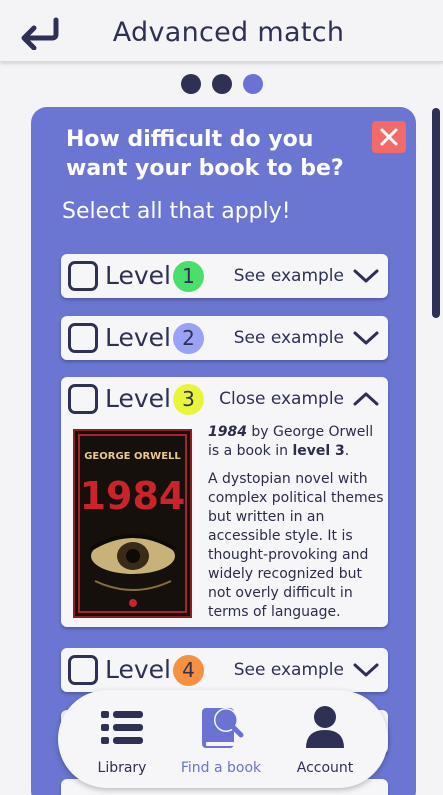 The image size is (443, 795). I want to click on chevron-up-icon, so click(366, 399).